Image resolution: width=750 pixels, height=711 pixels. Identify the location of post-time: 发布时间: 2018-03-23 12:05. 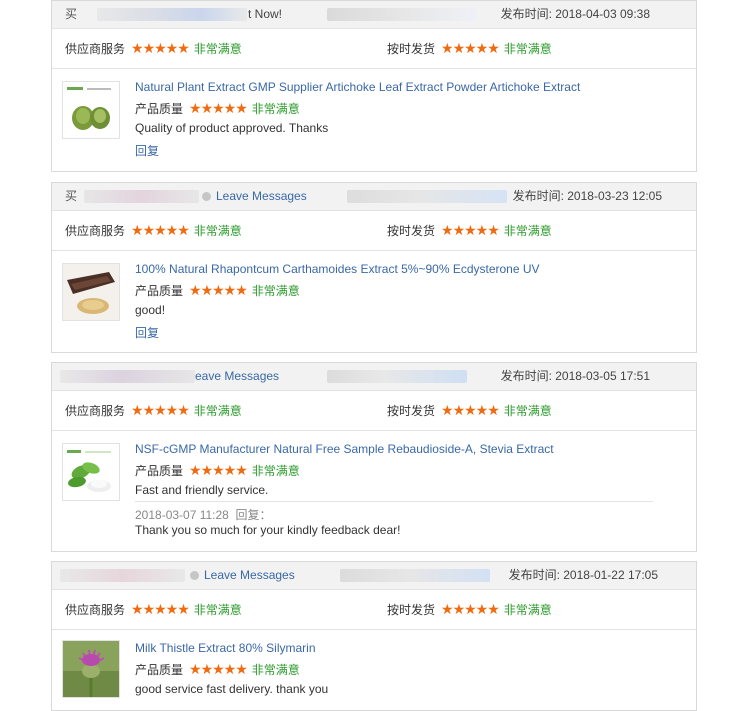
(587, 196).